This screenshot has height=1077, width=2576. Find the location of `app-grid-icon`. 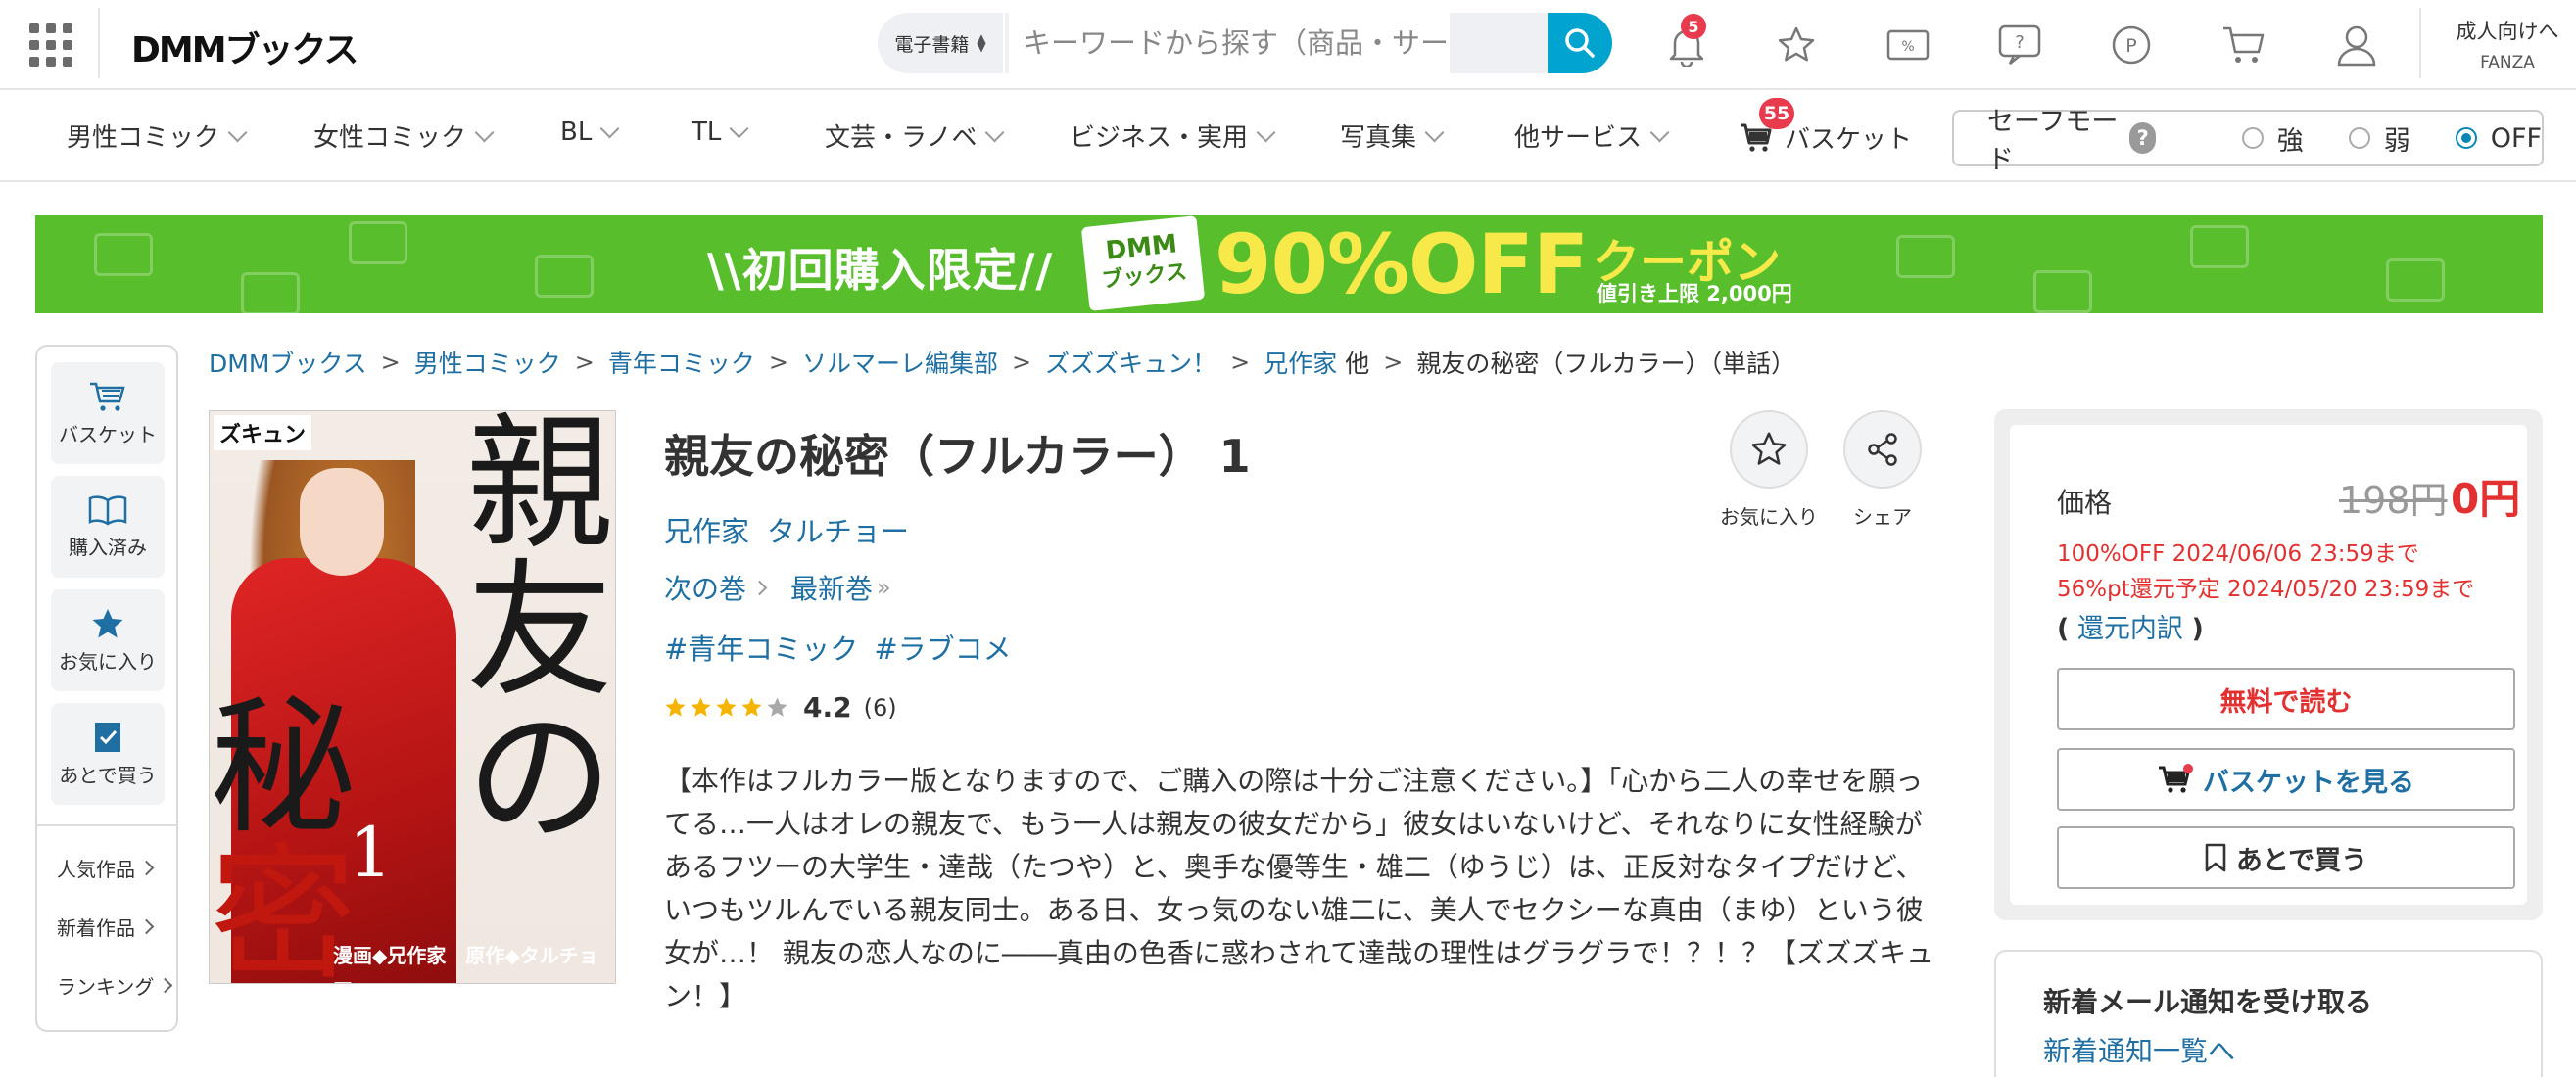

app-grid-icon is located at coordinates (50, 45).